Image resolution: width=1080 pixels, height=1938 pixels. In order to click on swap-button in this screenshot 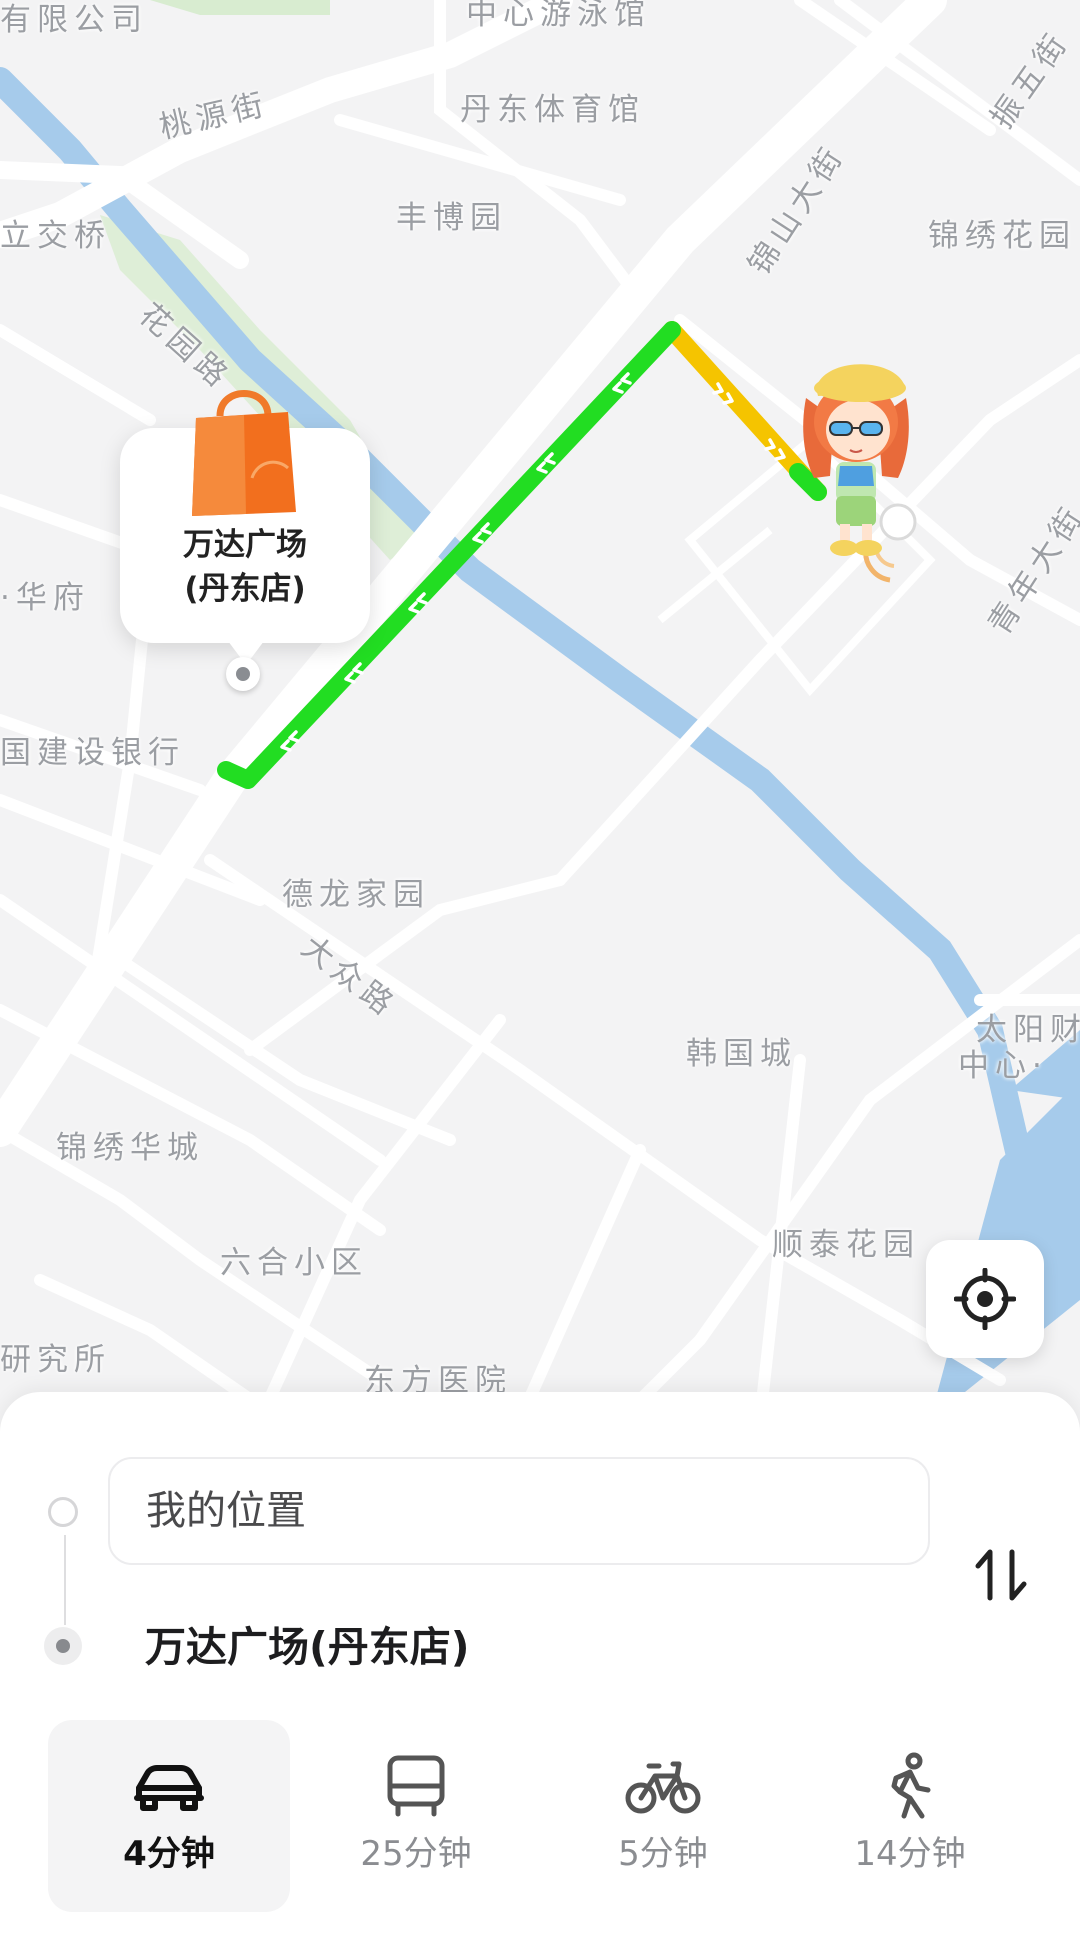, I will do `click(1001, 1575)`.